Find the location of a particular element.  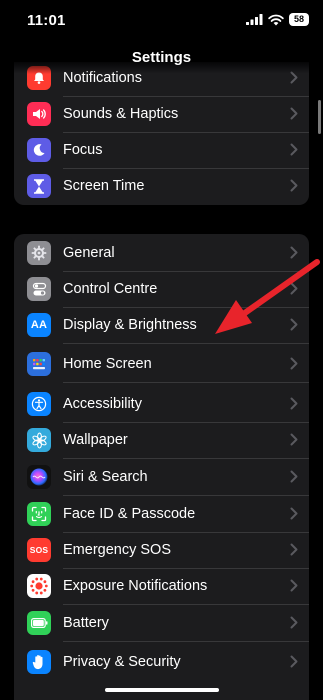

settings-row-siri-and-search: Siri & Search is located at coordinates (161, 478).